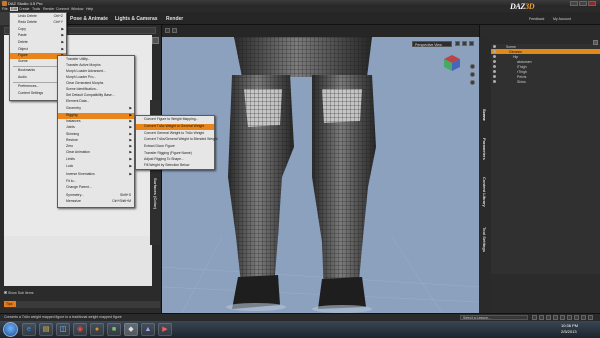 Image resolution: width=600 pixels, height=338 pixels. I want to click on tab-content-library: Content Library, so click(484, 192).